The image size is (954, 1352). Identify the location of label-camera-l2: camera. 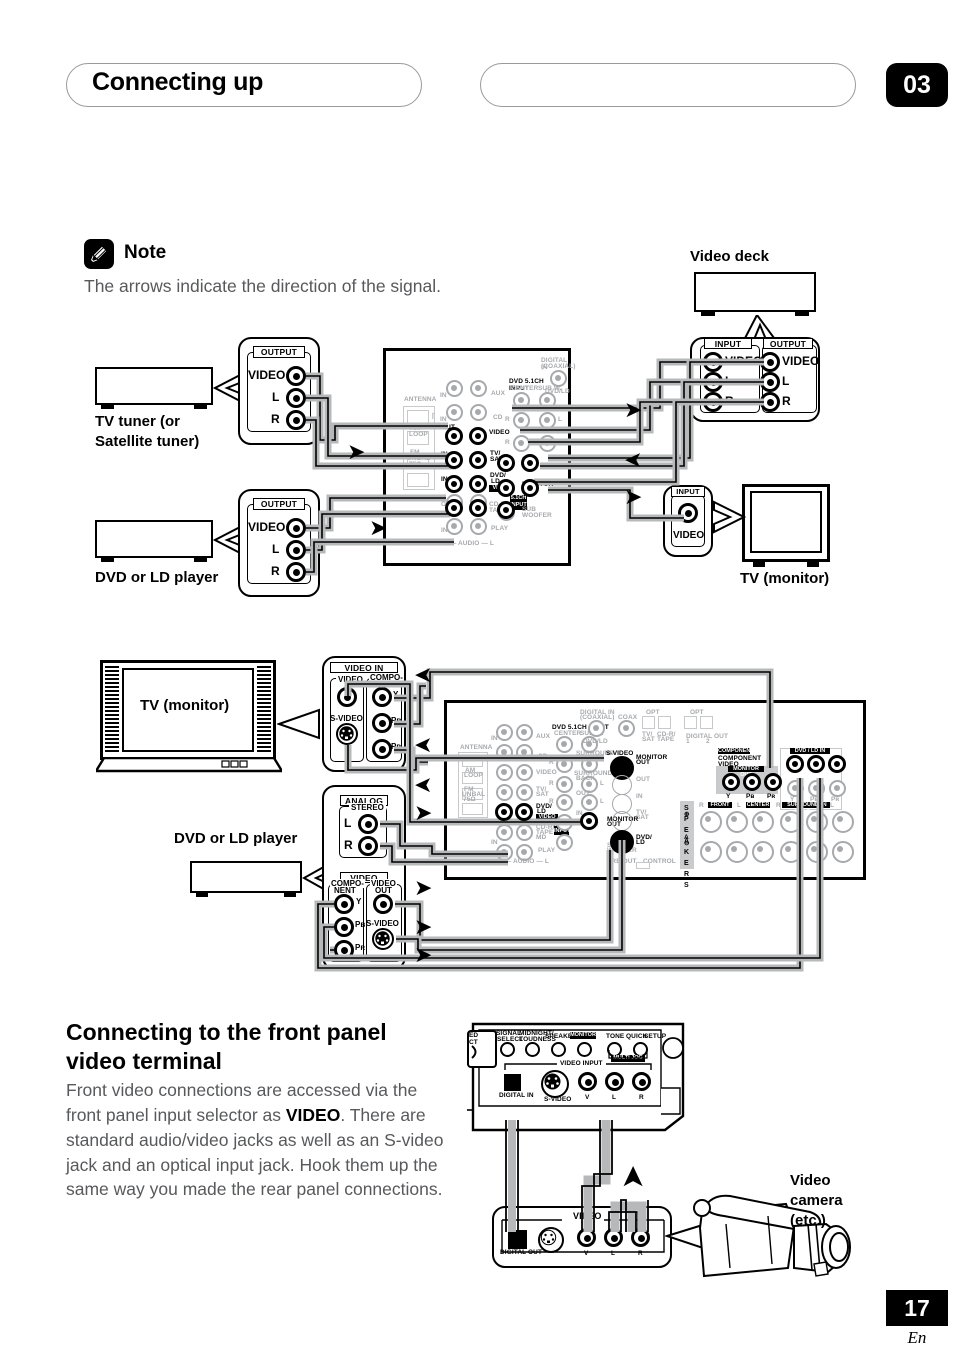
(816, 1200).